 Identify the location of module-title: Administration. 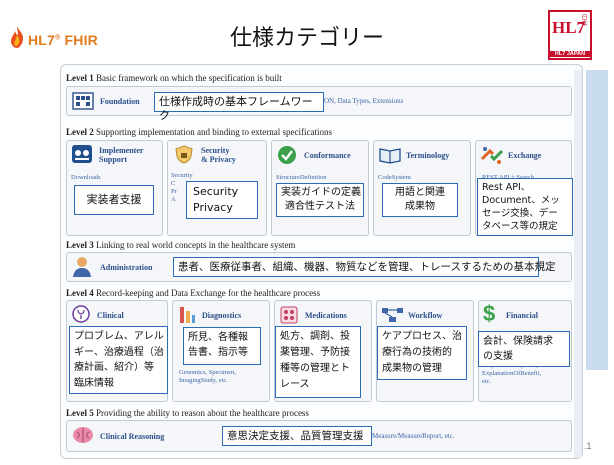
(126, 267).